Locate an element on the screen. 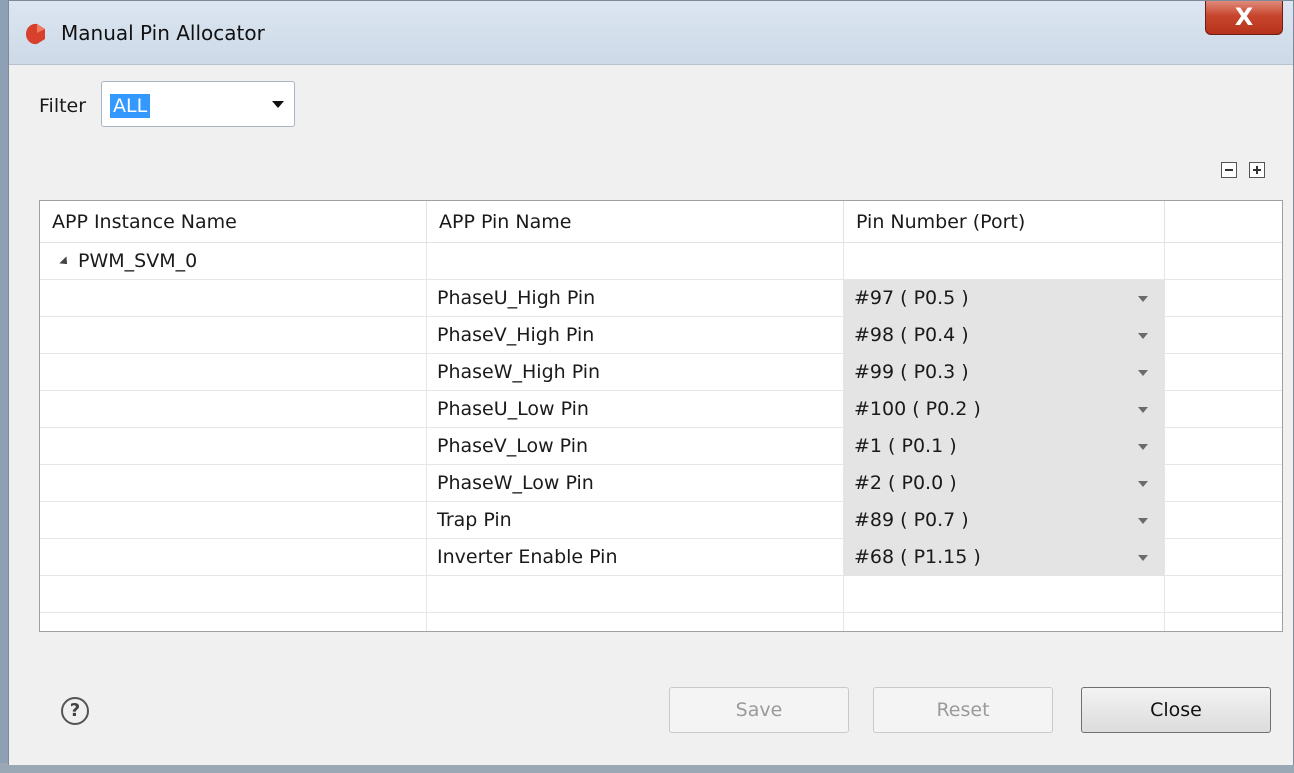  window-close-button: X is located at coordinates (1244, 18).